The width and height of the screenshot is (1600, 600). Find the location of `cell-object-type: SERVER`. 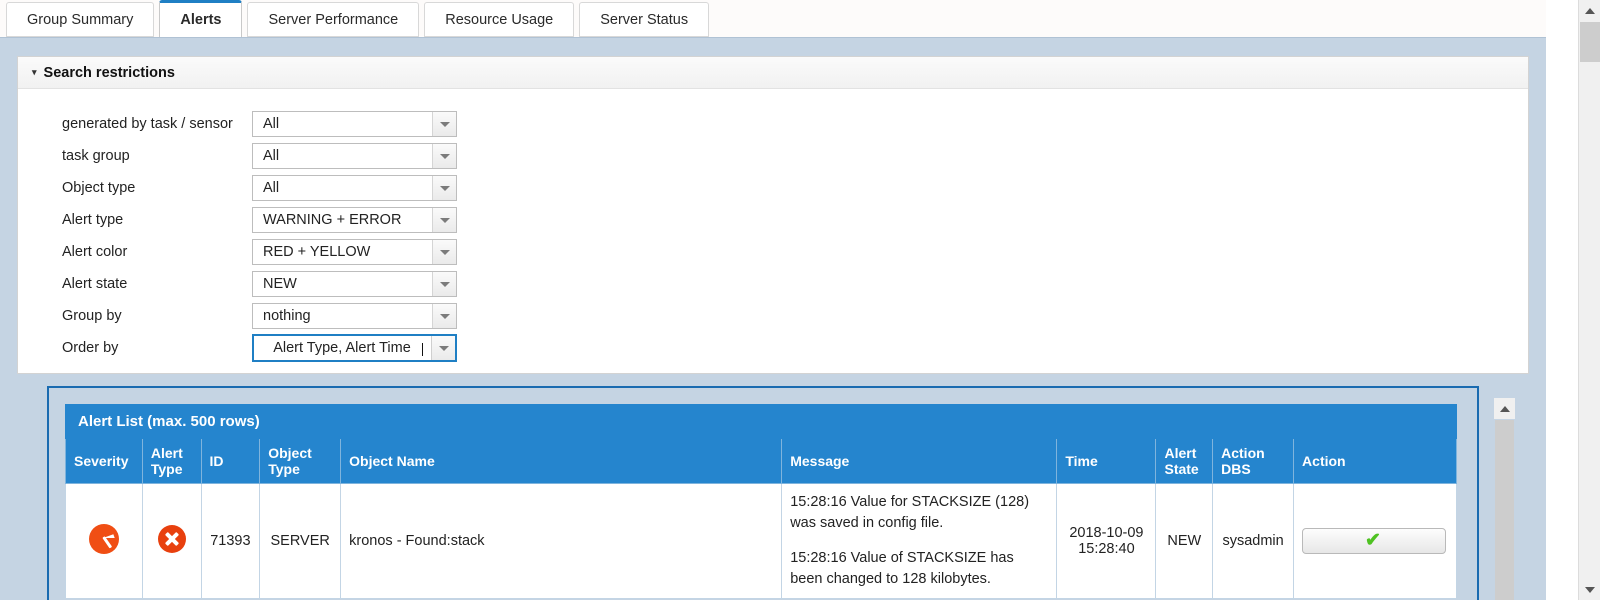

cell-object-type: SERVER is located at coordinates (300, 541).